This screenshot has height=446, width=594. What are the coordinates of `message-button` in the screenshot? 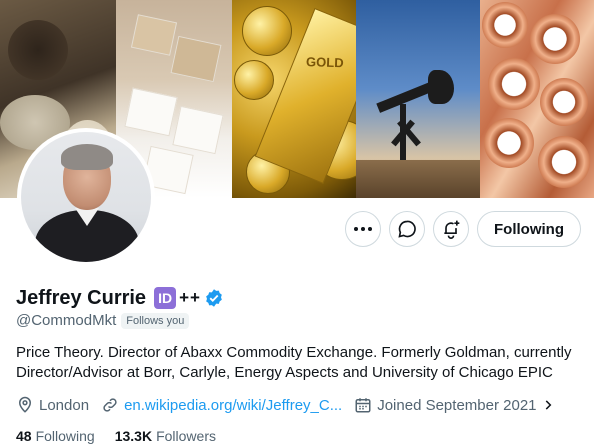 It's located at (407, 229).